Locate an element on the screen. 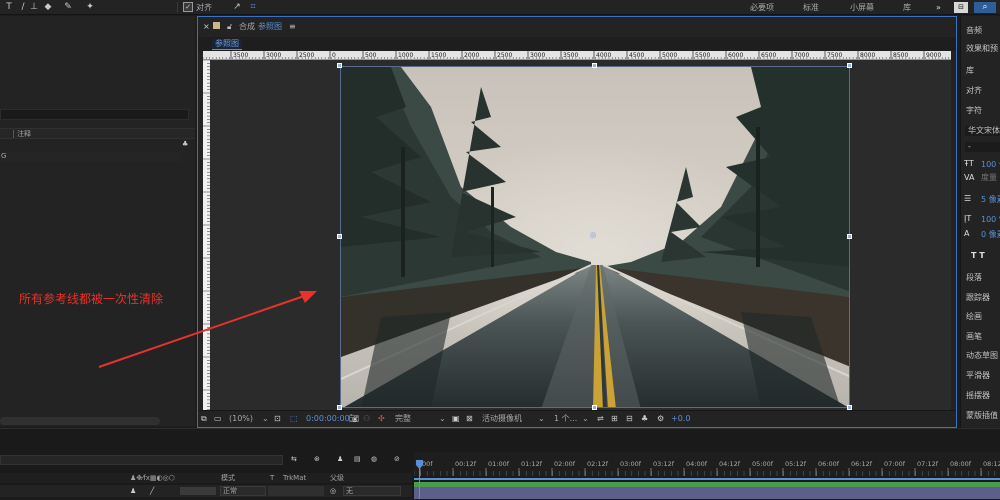 The image size is (1000, 500). align-checkbox: ✓ is located at coordinates (188, 7).